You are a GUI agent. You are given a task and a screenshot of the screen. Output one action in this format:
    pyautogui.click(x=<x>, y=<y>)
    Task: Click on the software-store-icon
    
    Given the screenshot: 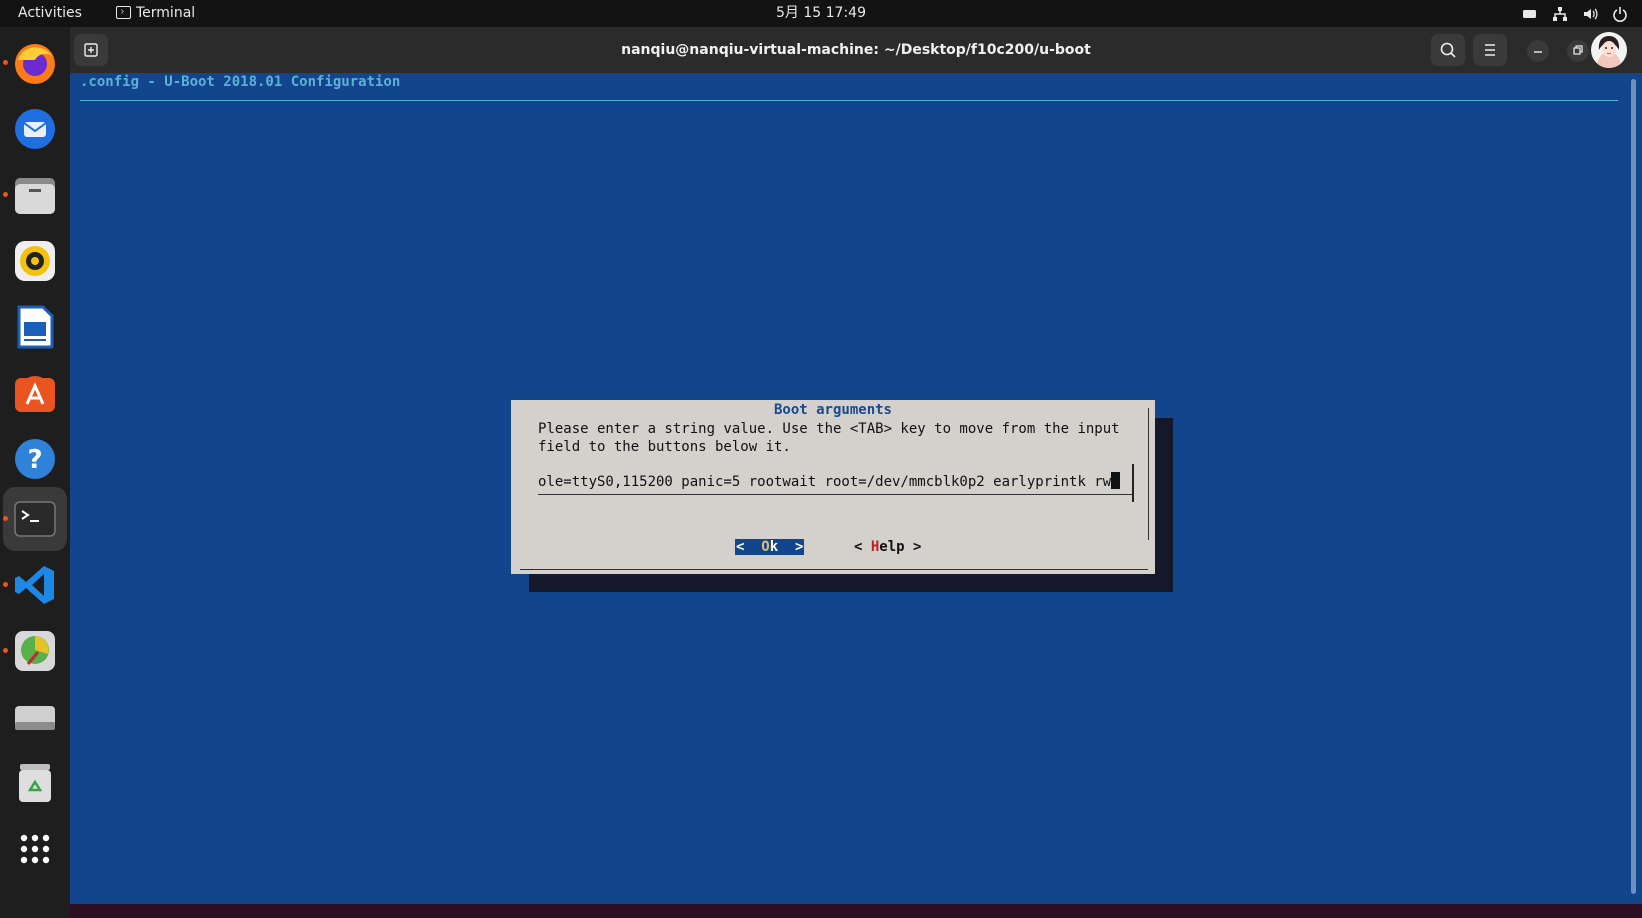 What is the action you would take?
    pyautogui.click(x=35, y=394)
    